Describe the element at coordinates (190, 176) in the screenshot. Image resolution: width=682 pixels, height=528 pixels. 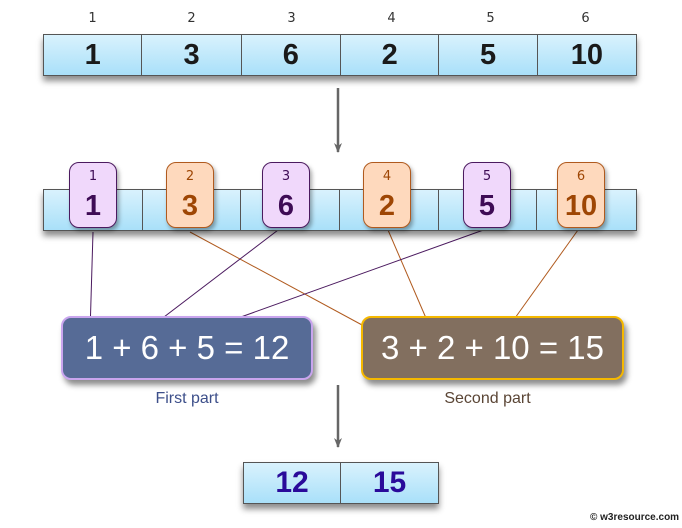
I see `card-index: 2` at that location.